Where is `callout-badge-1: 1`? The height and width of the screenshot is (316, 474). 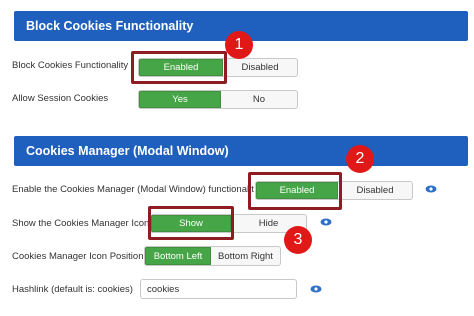 callout-badge-1: 1 is located at coordinates (239, 45).